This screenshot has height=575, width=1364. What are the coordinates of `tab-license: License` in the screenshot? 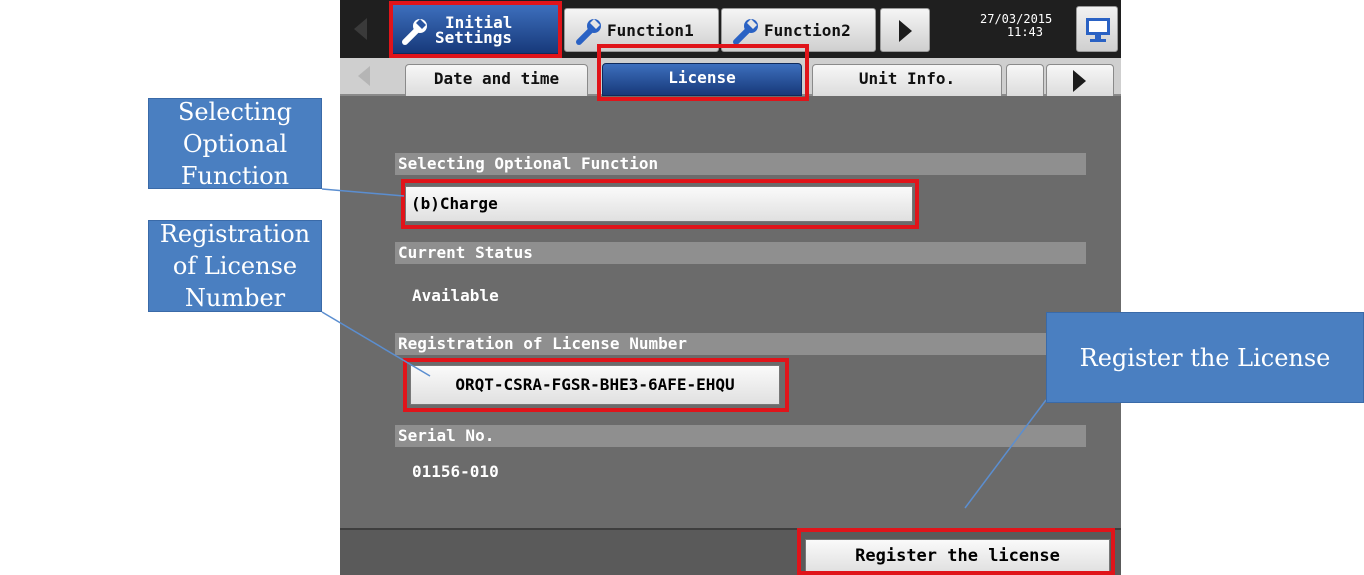 It's located at (702, 79).